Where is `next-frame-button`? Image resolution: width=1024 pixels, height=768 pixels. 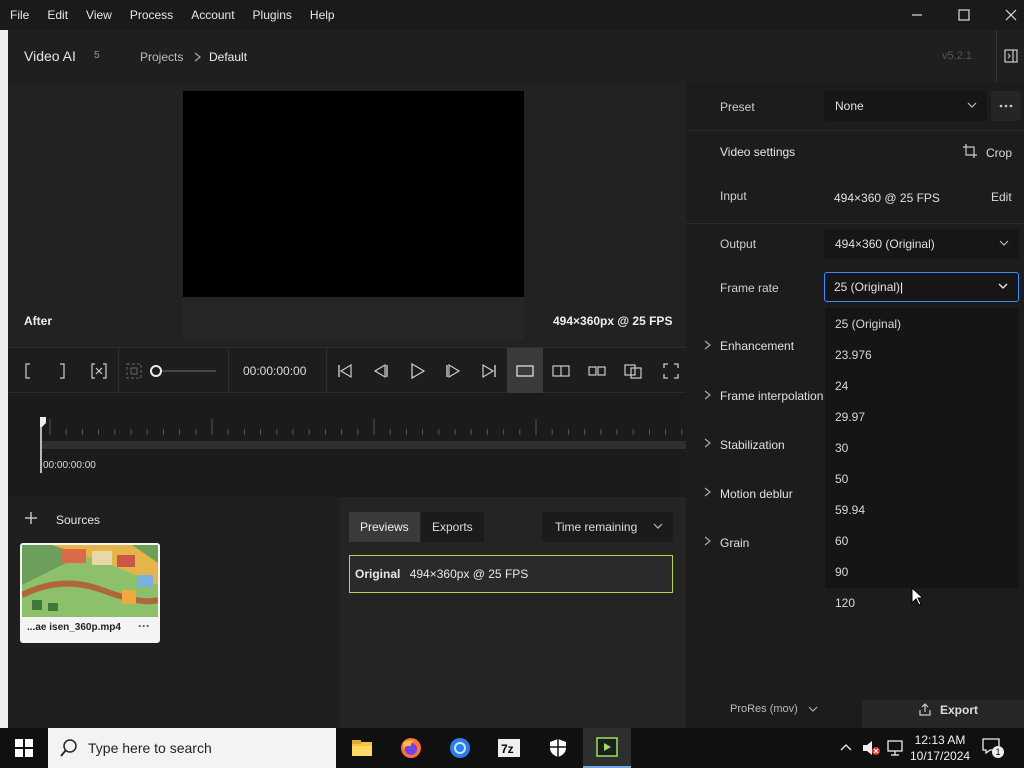 next-frame-button is located at coordinates (453, 371).